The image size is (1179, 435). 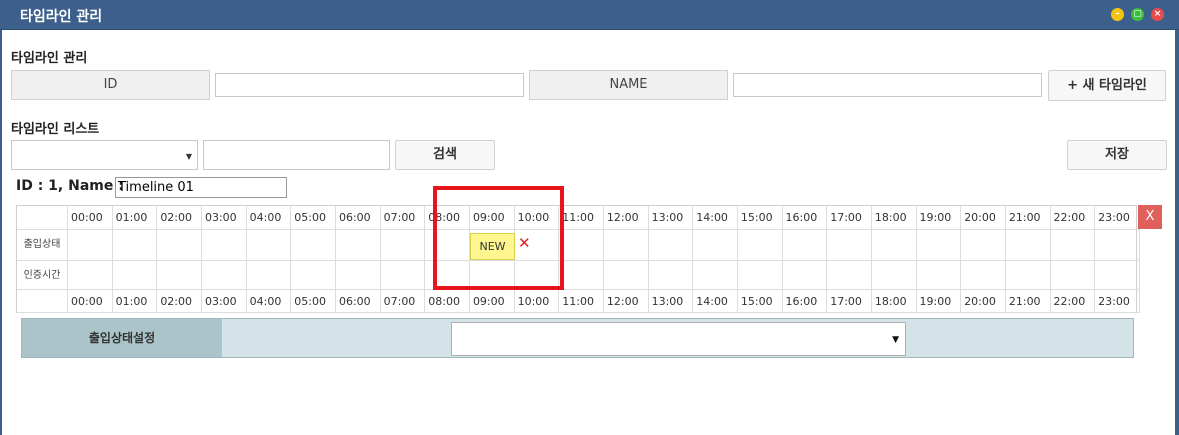 What do you see at coordinates (671, 218) in the screenshot?
I see `hour-header-top: 13:00` at bounding box center [671, 218].